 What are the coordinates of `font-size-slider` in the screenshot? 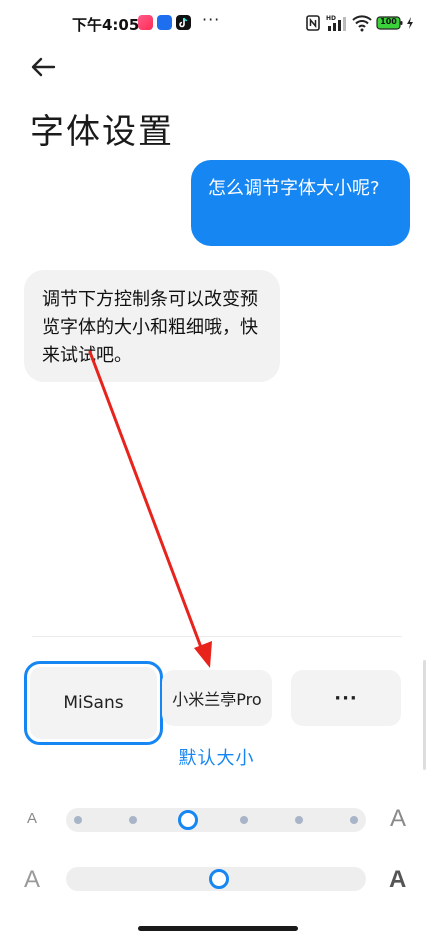 It's located at (216, 820).